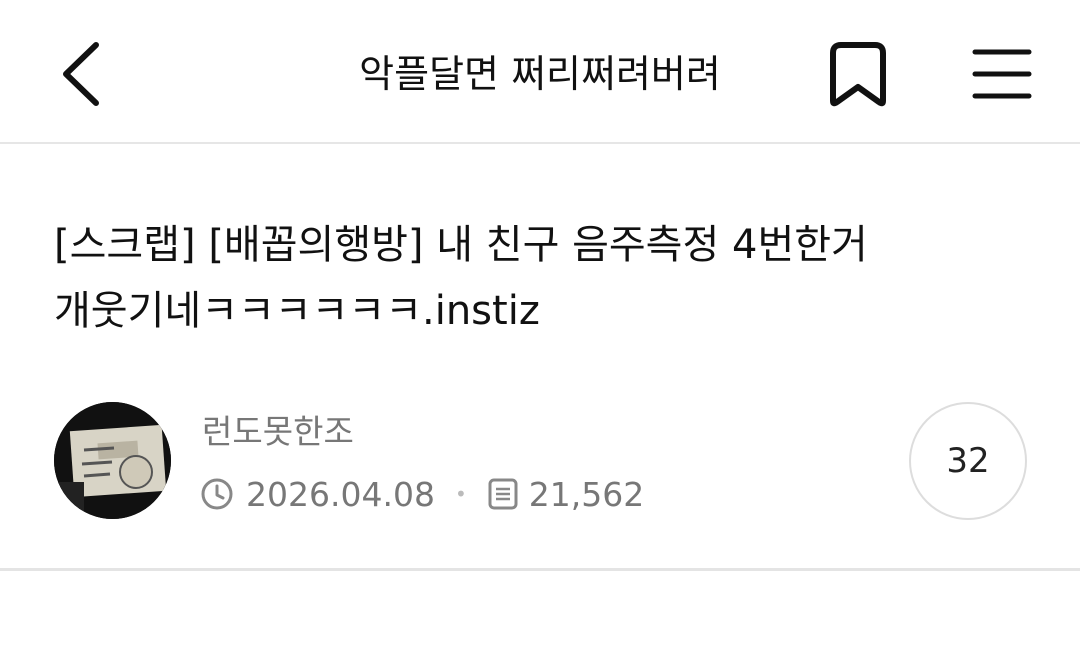 The image size is (1080, 661). What do you see at coordinates (586, 494) in the screenshot?
I see `view-count: 21,562` at bounding box center [586, 494].